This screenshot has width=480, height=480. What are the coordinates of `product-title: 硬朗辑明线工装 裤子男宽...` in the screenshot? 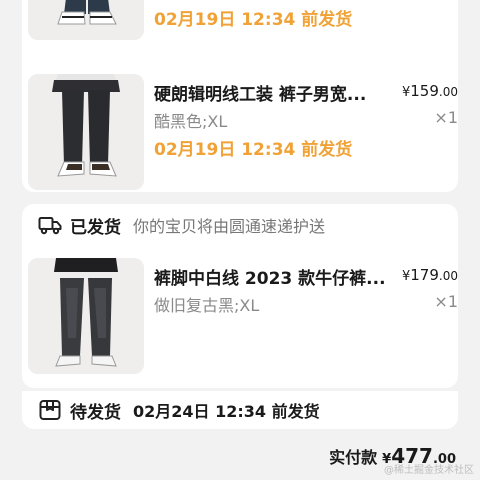 It's located at (271, 92).